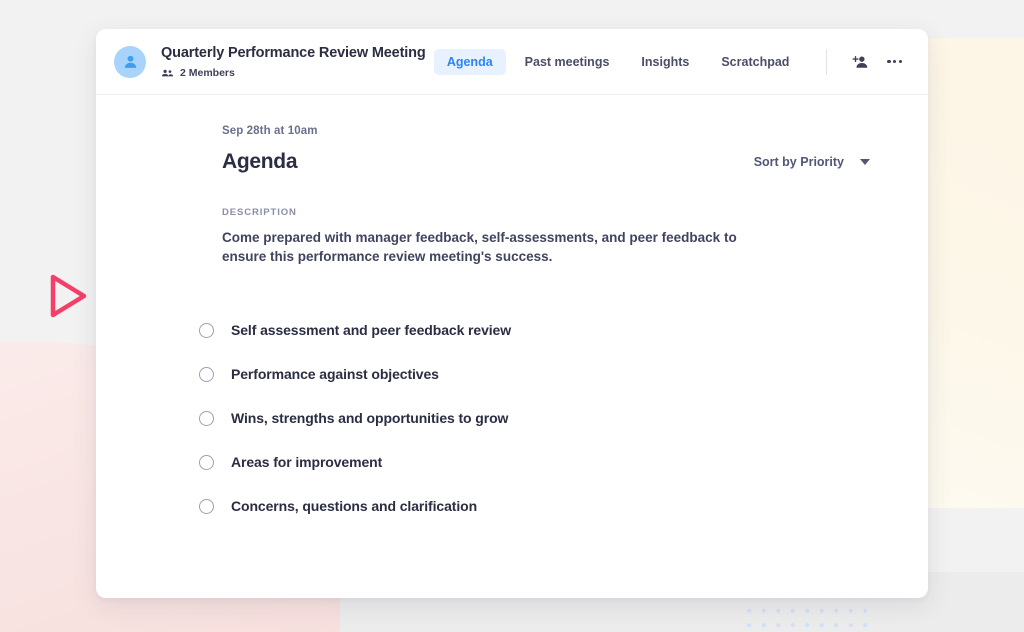 The width and height of the screenshot is (1024, 632). What do you see at coordinates (293, 52) in the screenshot?
I see `page-title: Quarterly Performance Review Meeting` at bounding box center [293, 52].